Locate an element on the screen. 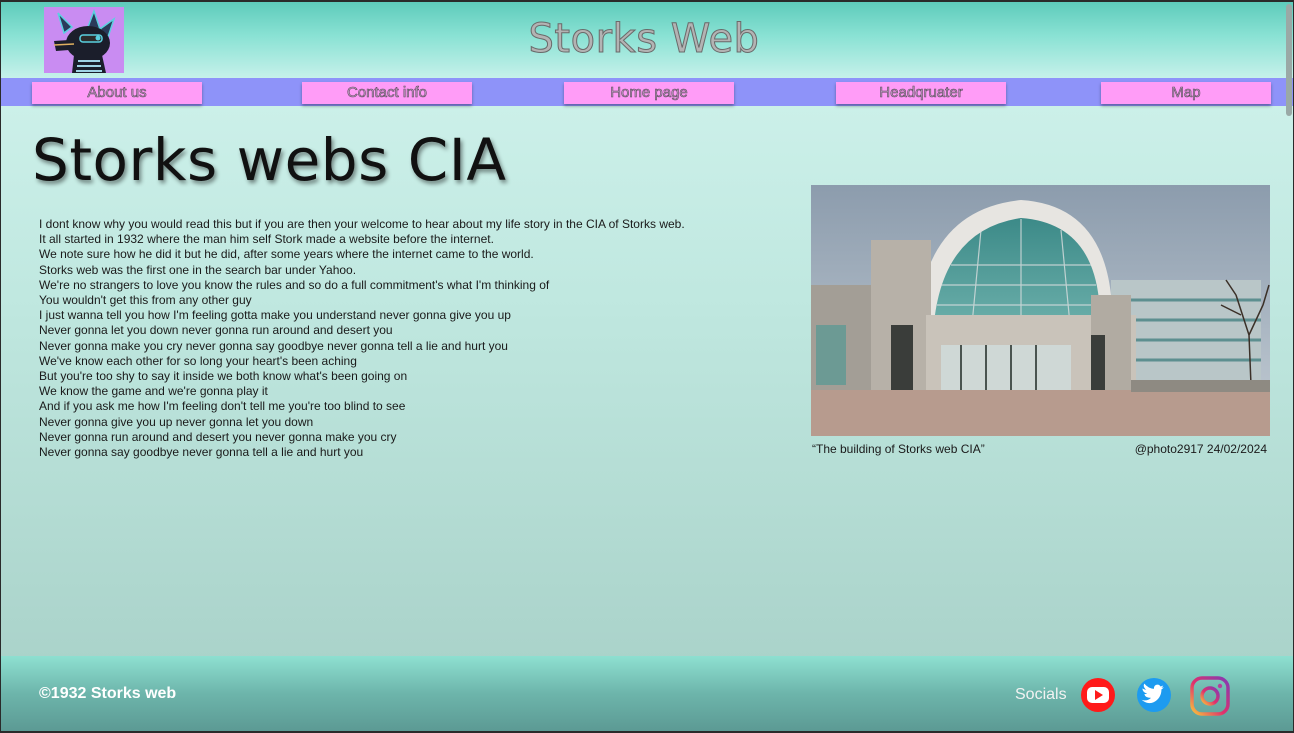 This screenshot has height=733, width=1294. scrollbar-thumb is located at coordinates (1289, 60).